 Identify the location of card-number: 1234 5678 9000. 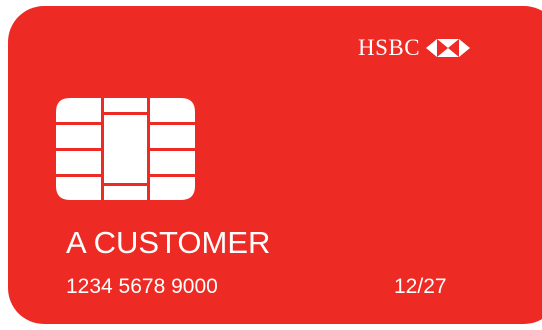
(142, 286).